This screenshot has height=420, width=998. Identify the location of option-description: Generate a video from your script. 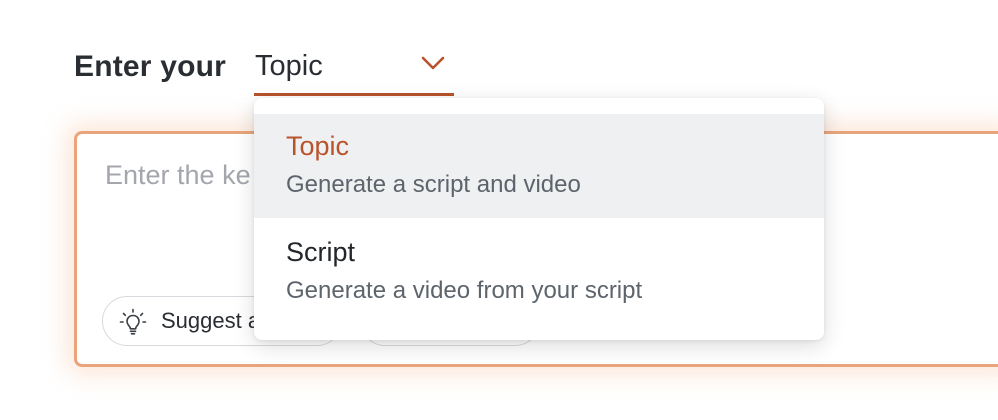
(464, 290).